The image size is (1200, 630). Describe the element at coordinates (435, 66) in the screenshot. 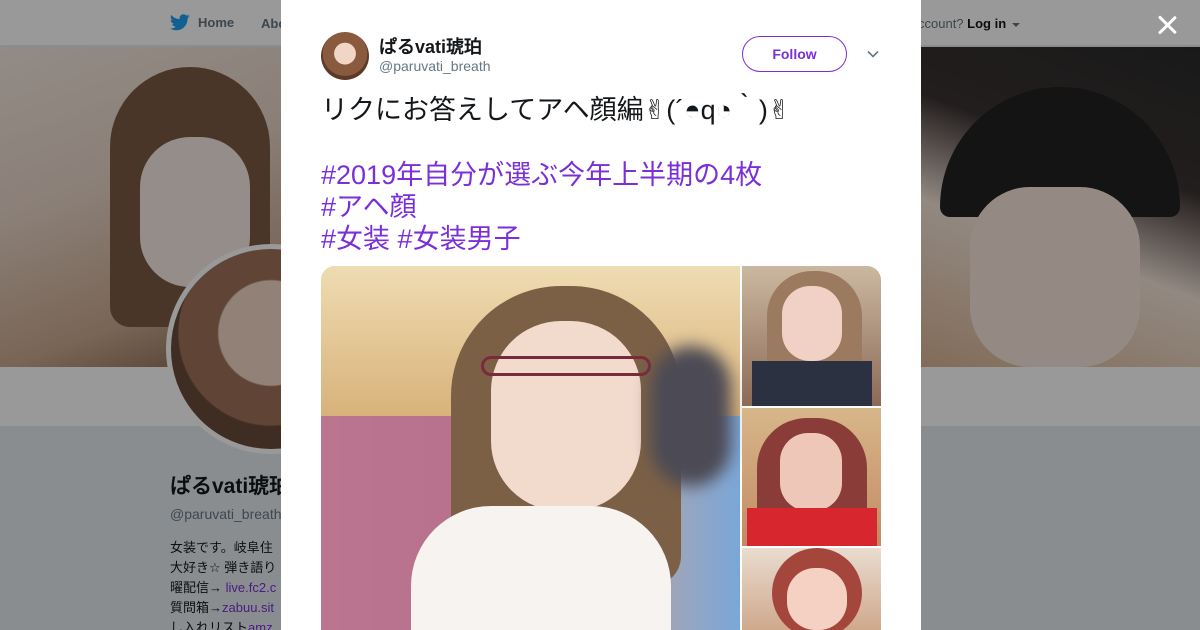

I see `author-handle: @paruvati_breath` at that location.